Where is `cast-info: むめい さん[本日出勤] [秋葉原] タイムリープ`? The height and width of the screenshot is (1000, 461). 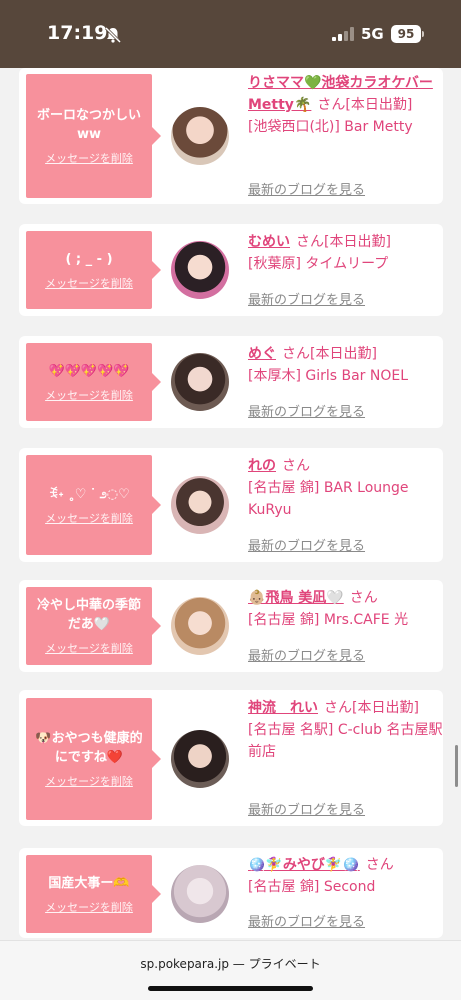 cast-info: むめい さん[本日出勤] [秋葉原] タイムリープ is located at coordinates (345, 253).